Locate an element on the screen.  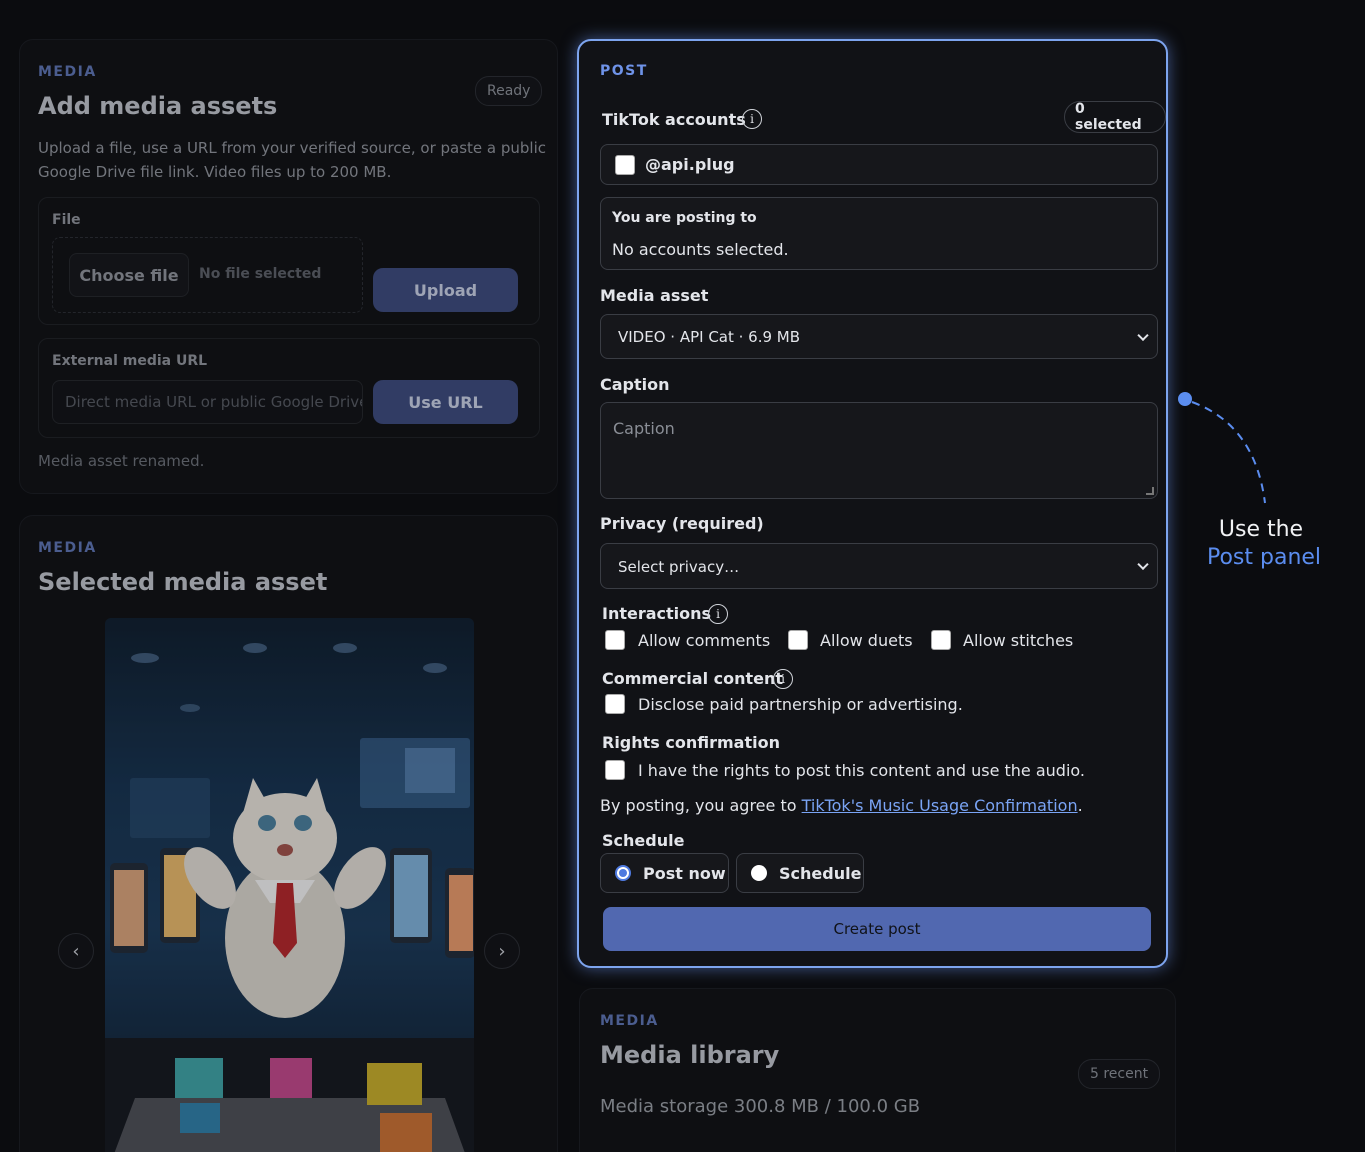
allow-comments-label: Allow comments is located at coordinates (704, 640).